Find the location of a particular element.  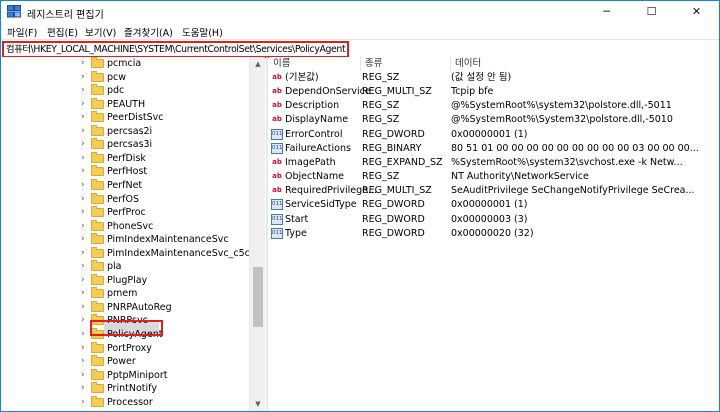

tree-item: › PimIndexMaintenanceSvc_c5c32 is located at coordinates (131, 253).